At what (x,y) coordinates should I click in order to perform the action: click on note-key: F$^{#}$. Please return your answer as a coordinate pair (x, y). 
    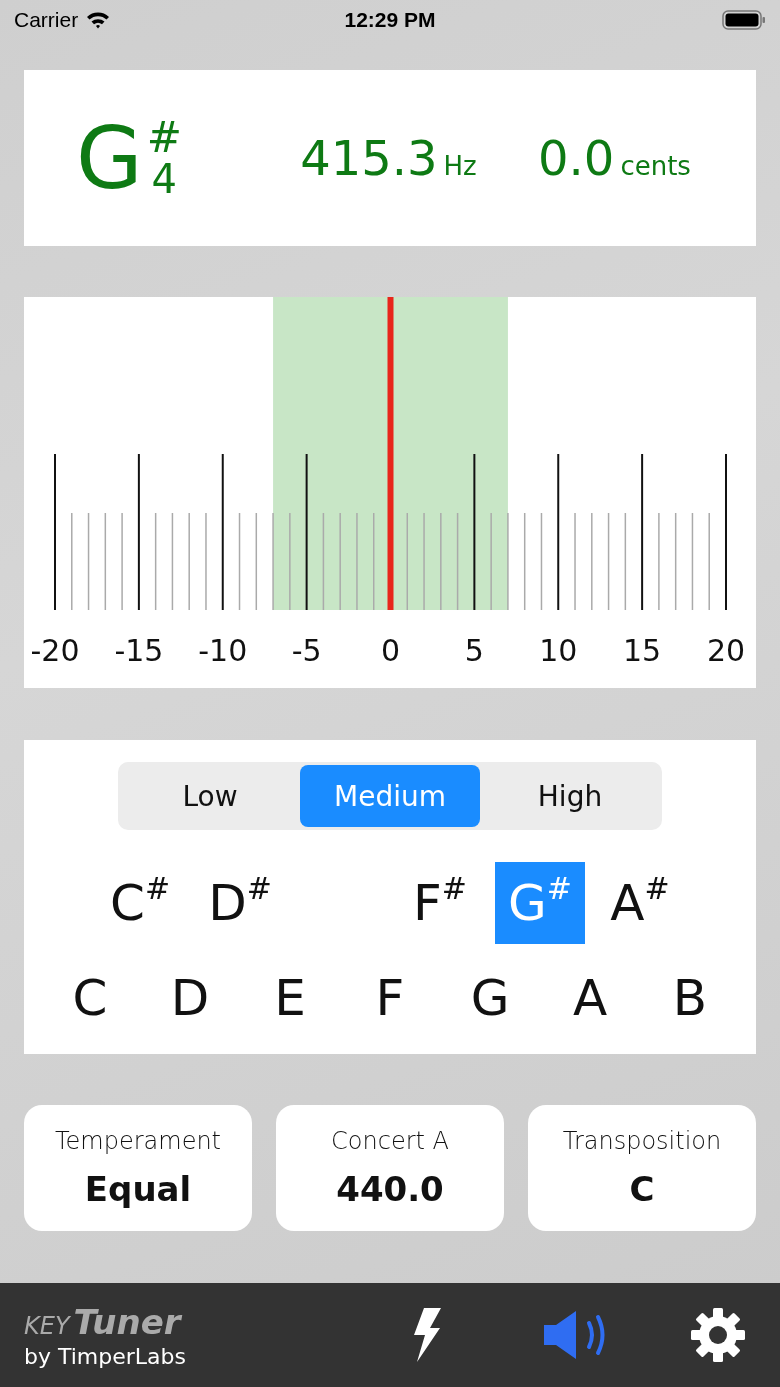
    Looking at the image, I should click on (440, 903).